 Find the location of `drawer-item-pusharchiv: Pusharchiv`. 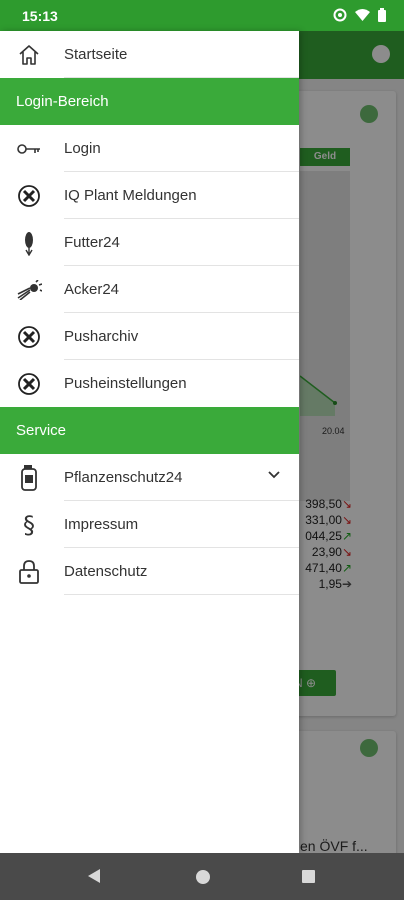

drawer-item-pusharchiv: Pusharchiv is located at coordinates (149, 336).